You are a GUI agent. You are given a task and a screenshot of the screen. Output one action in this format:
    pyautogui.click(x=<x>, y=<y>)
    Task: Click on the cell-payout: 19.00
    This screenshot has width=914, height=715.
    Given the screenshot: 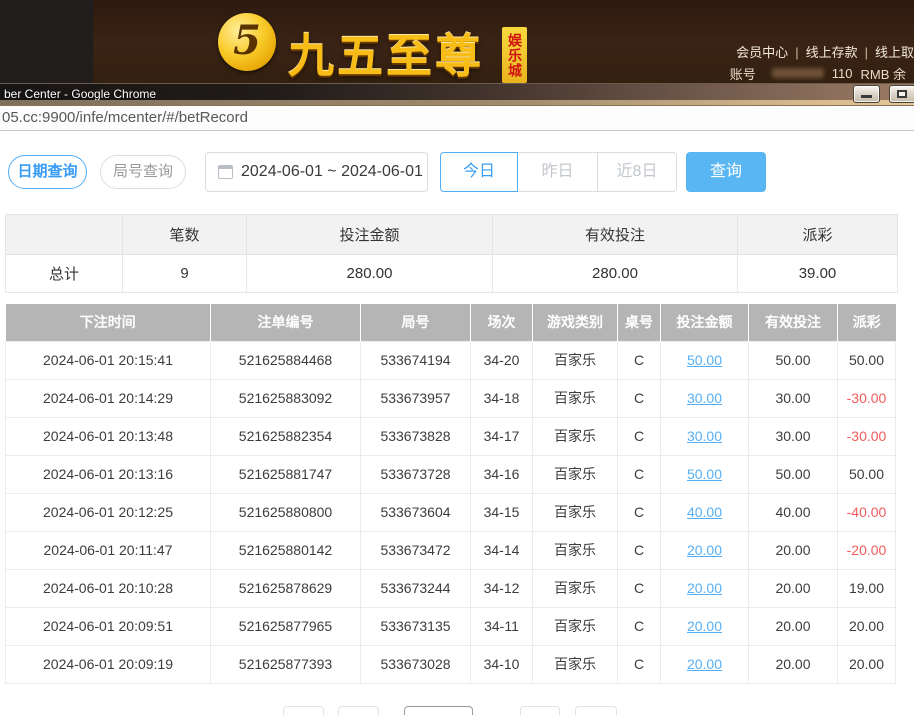 What is the action you would take?
    pyautogui.click(x=866, y=588)
    